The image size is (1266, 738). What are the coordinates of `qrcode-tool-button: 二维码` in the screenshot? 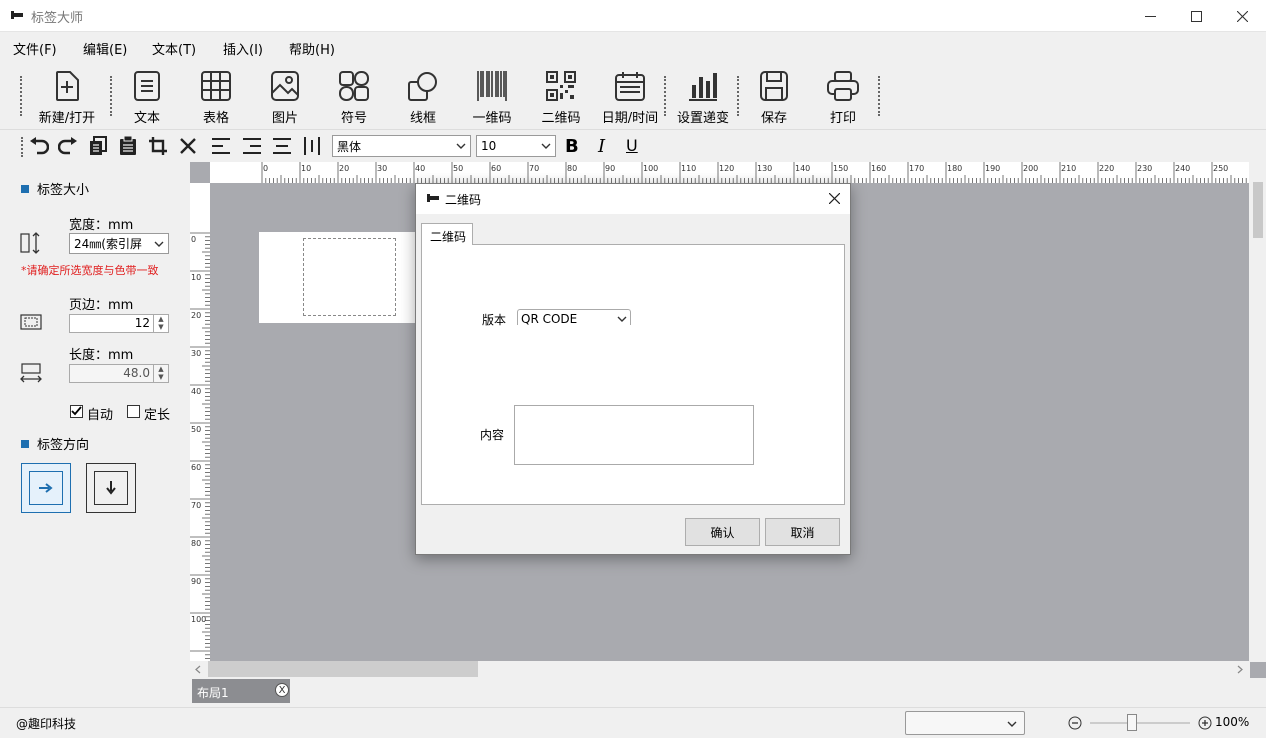 It's located at (561, 97).